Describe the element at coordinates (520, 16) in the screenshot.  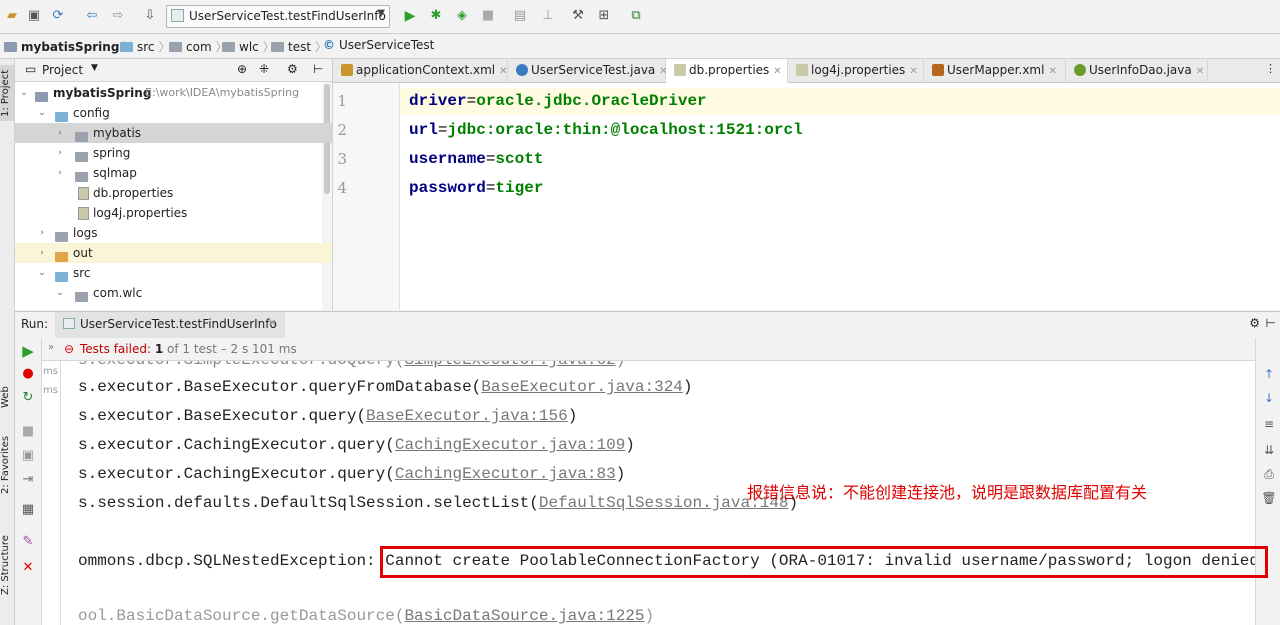
I see `vcs-icon: ▤` at that location.